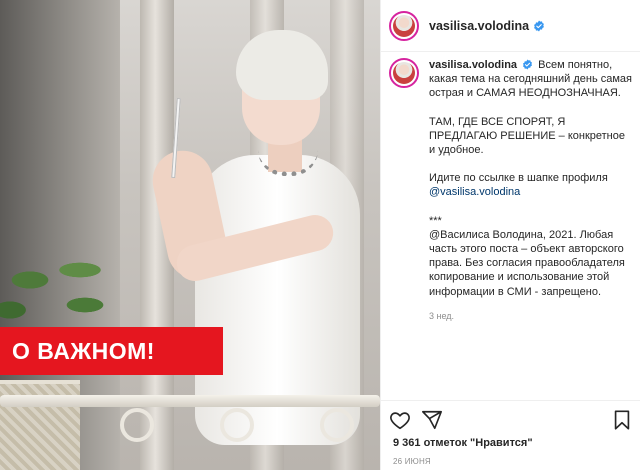 Image resolution: width=640 pixels, height=470 pixels. What do you see at coordinates (282, 65) in the screenshot?
I see `photo-figure-hair` at bounding box center [282, 65].